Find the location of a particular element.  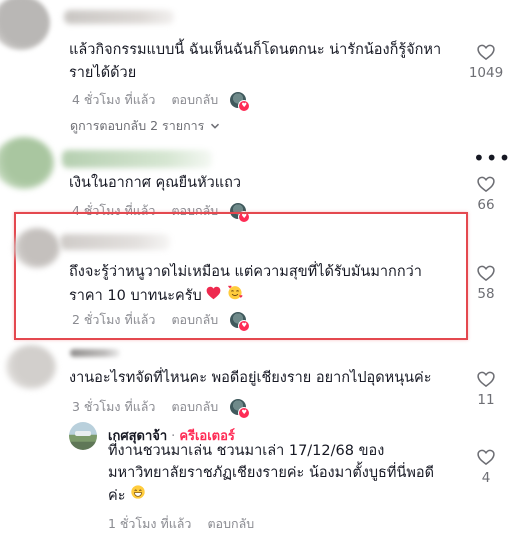

creator-avatar-detail is located at coordinates (83, 433).